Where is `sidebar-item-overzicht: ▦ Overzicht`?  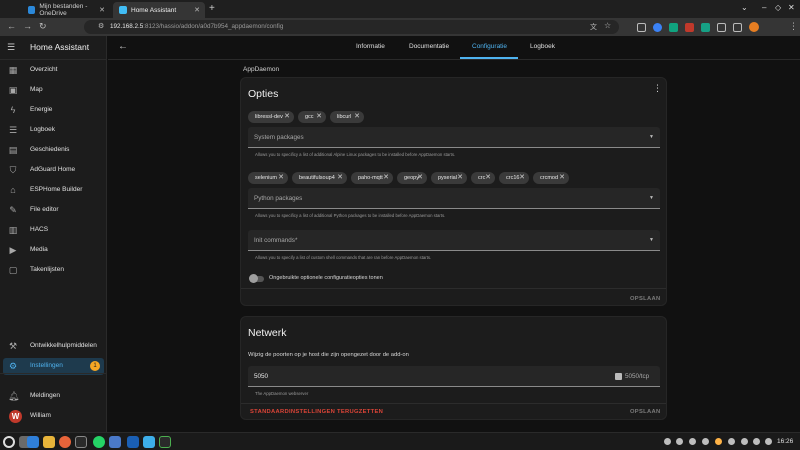
sidebar-item-overzicht: ▦ Overzicht is located at coordinates (53, 70).